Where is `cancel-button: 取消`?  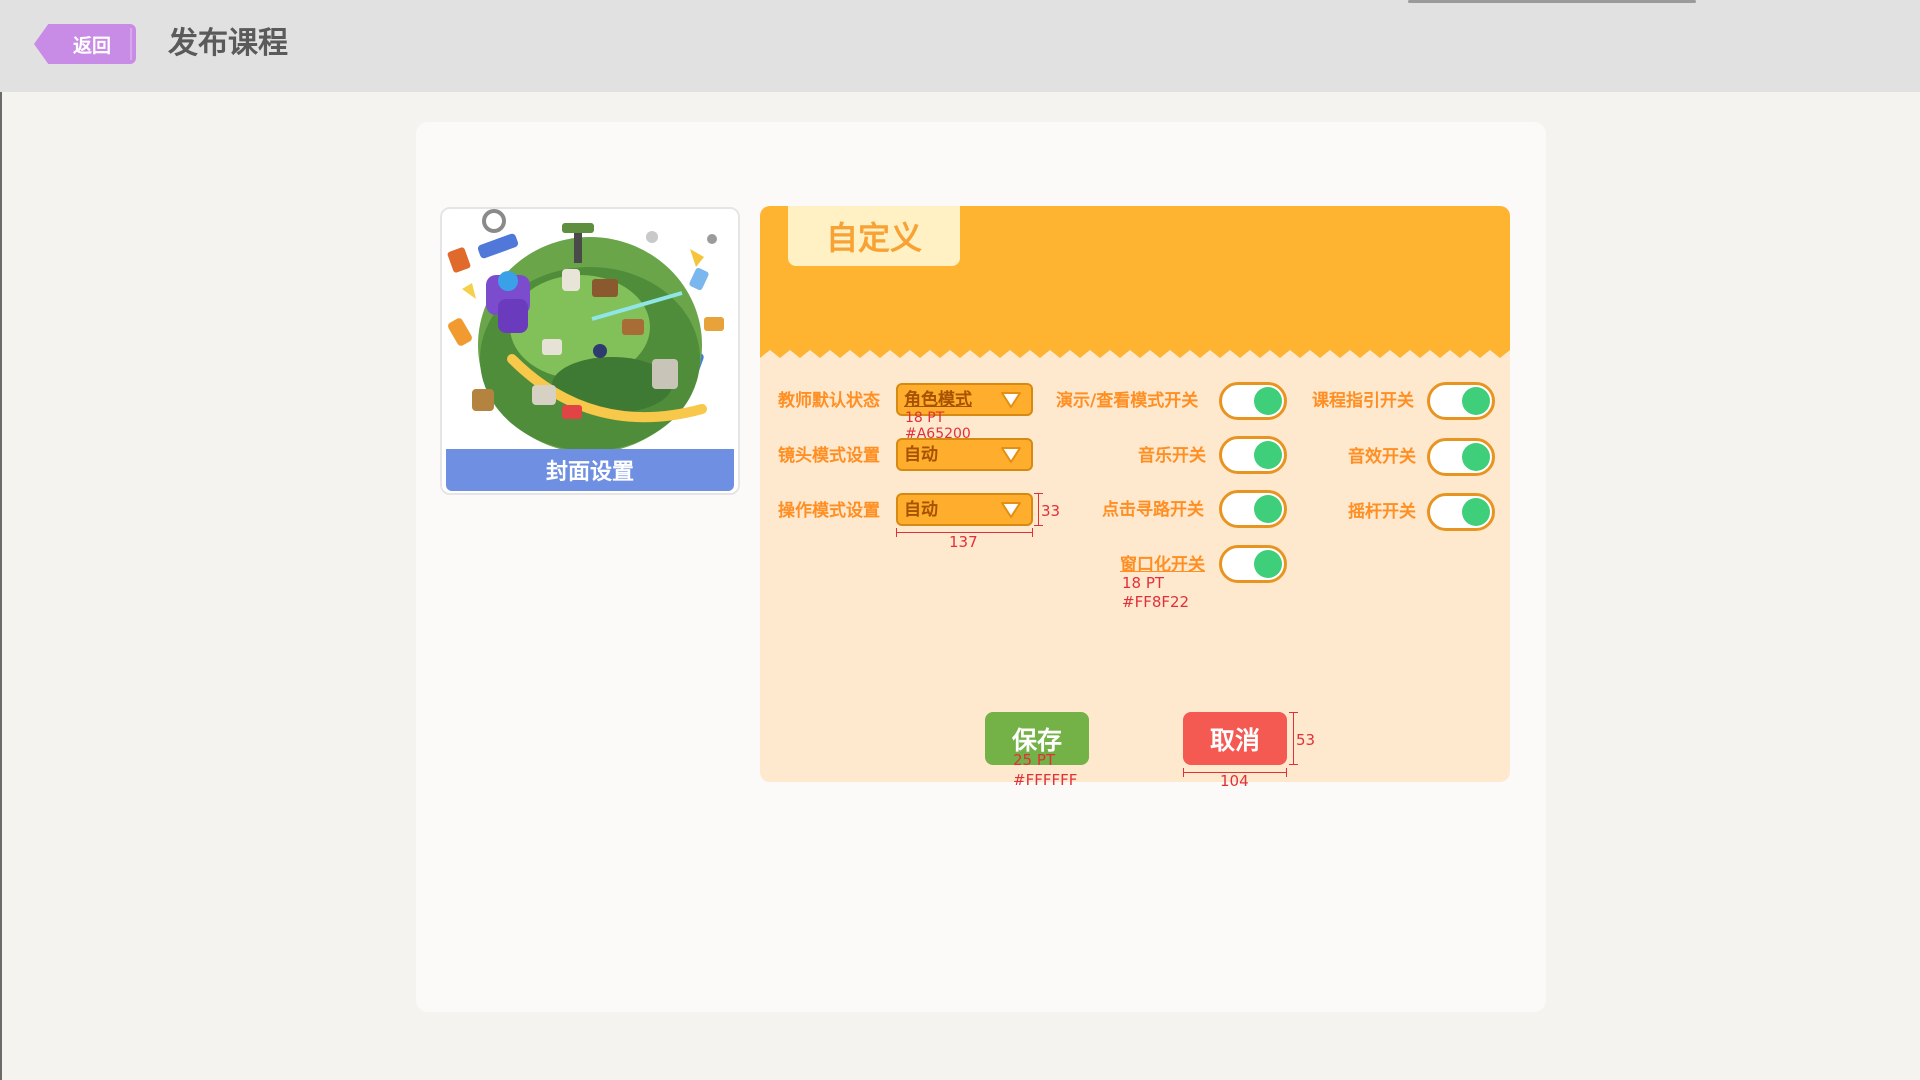 cancel-button: 取消 is located at coordinates (1235, 738).